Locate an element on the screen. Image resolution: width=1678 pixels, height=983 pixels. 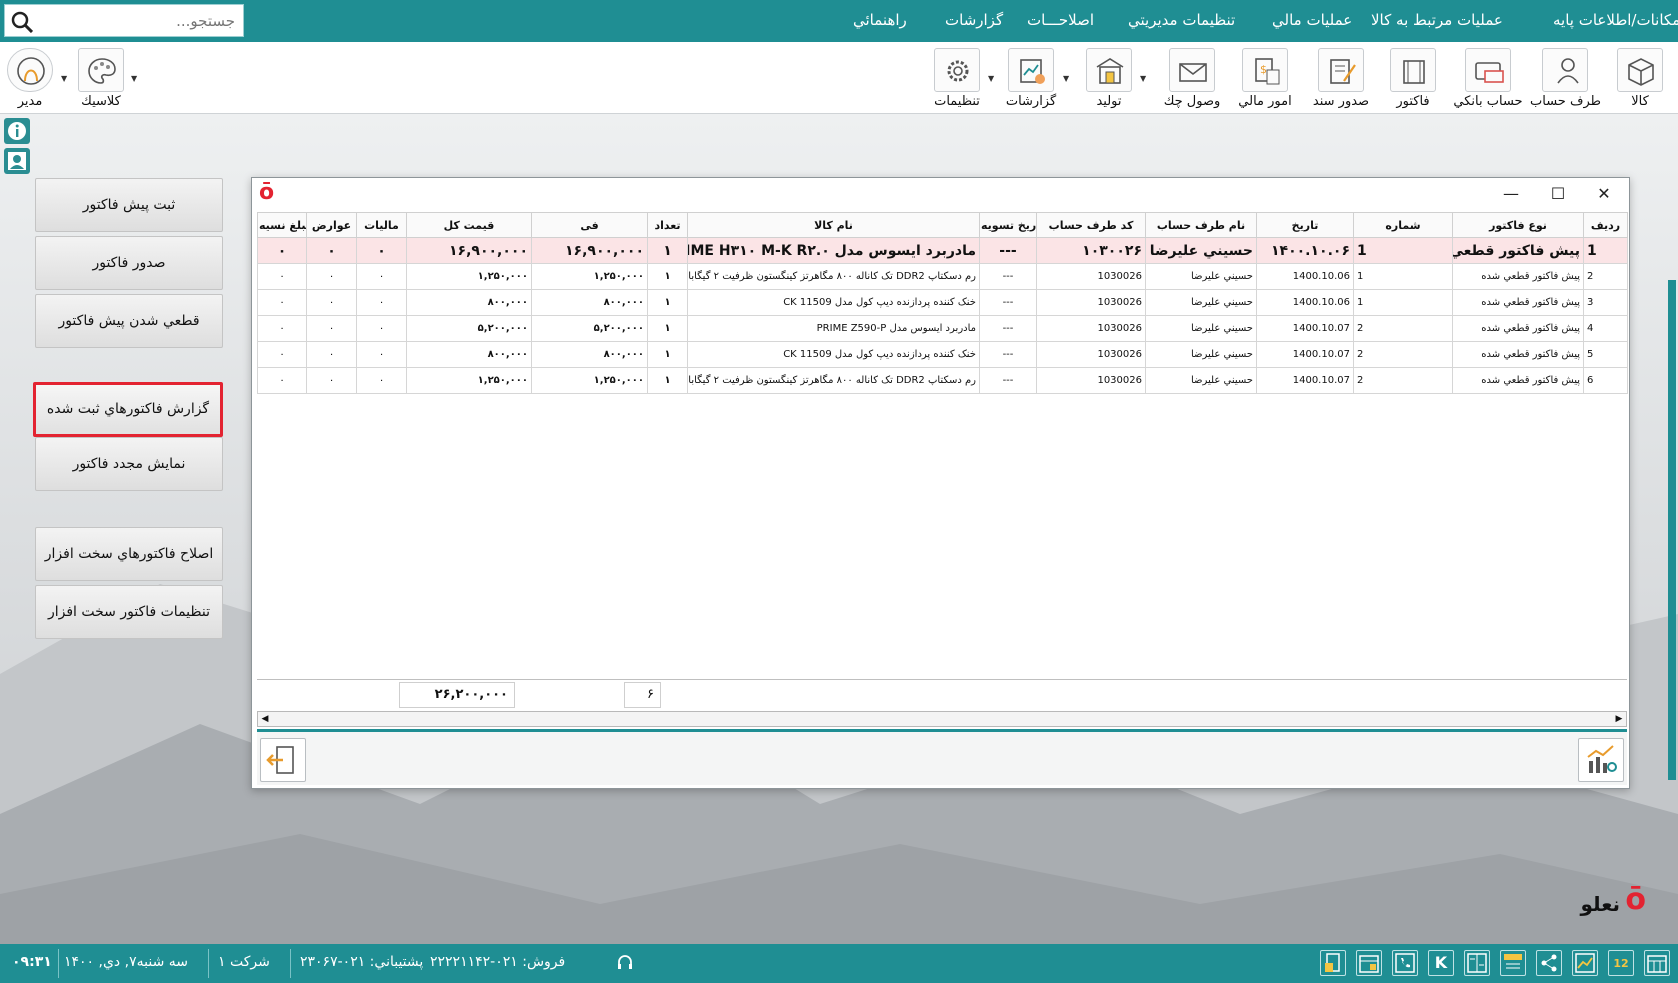
invoice-icon is located at coordinates (1413, 70).